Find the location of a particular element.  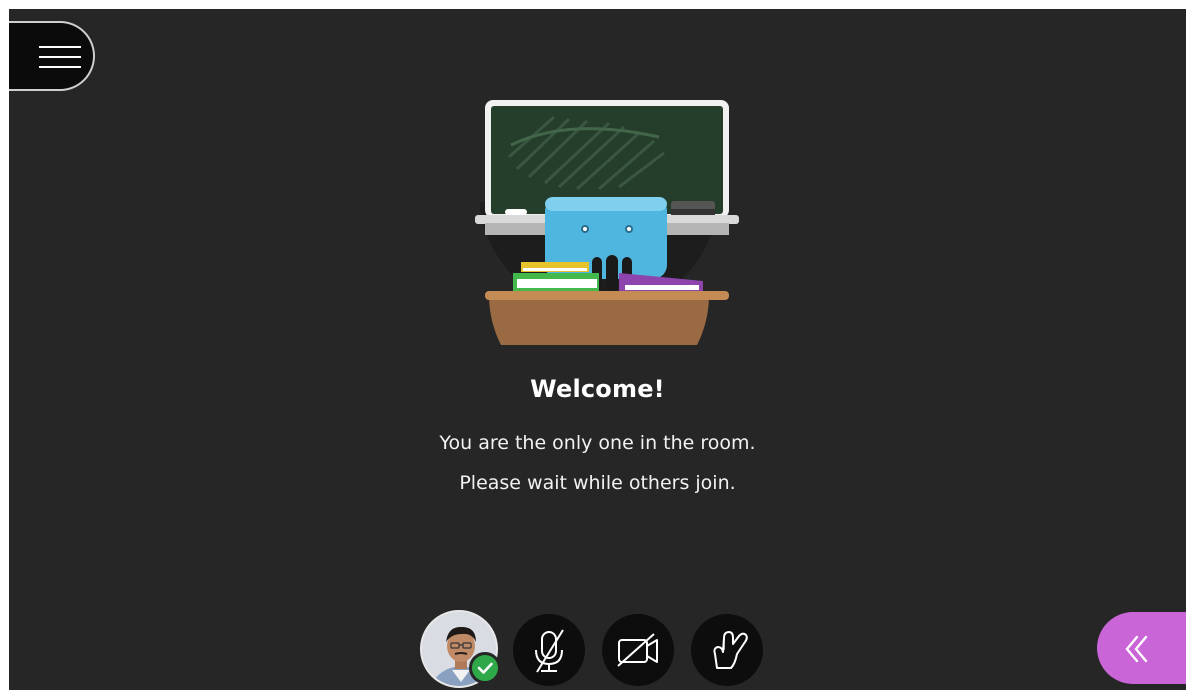

welcome-message-line-1: You are the only one in the room. is located at coordinates (597, 443).